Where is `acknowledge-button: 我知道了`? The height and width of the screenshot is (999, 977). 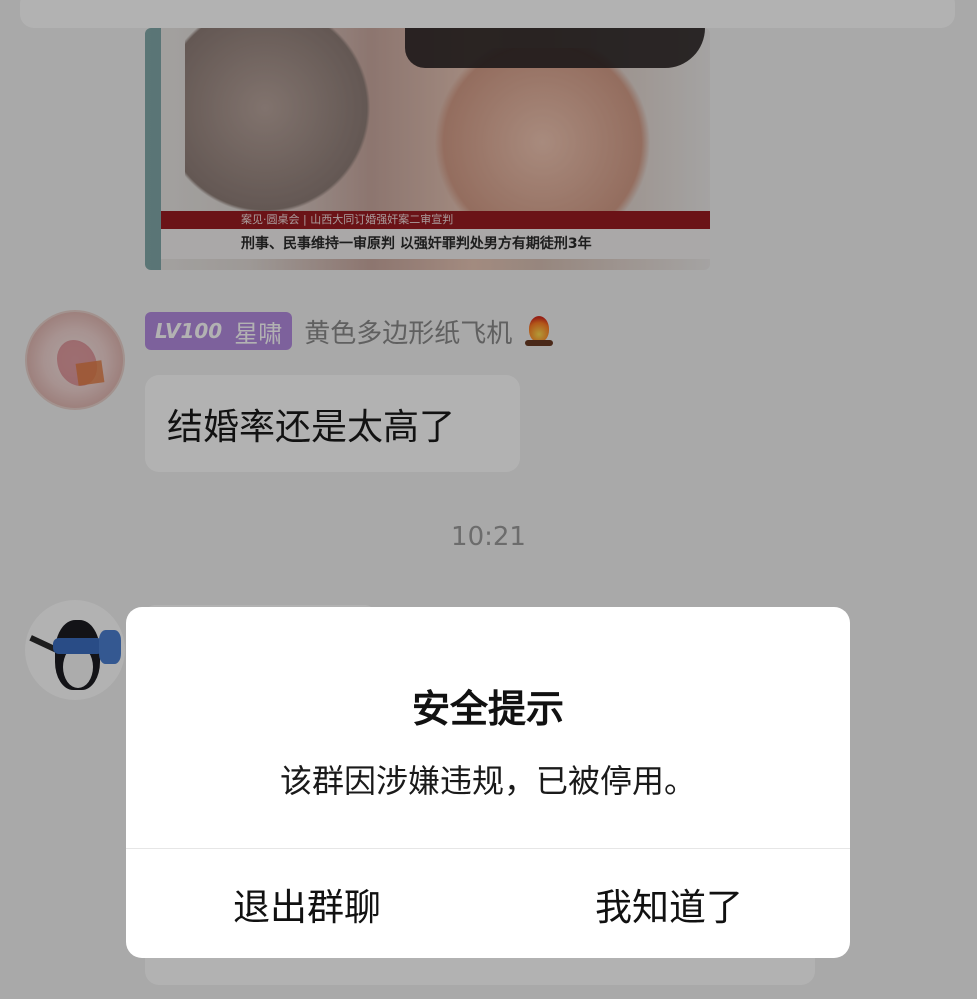 acknowledge-button: 我知道了 is located at coordinates (669, 903).